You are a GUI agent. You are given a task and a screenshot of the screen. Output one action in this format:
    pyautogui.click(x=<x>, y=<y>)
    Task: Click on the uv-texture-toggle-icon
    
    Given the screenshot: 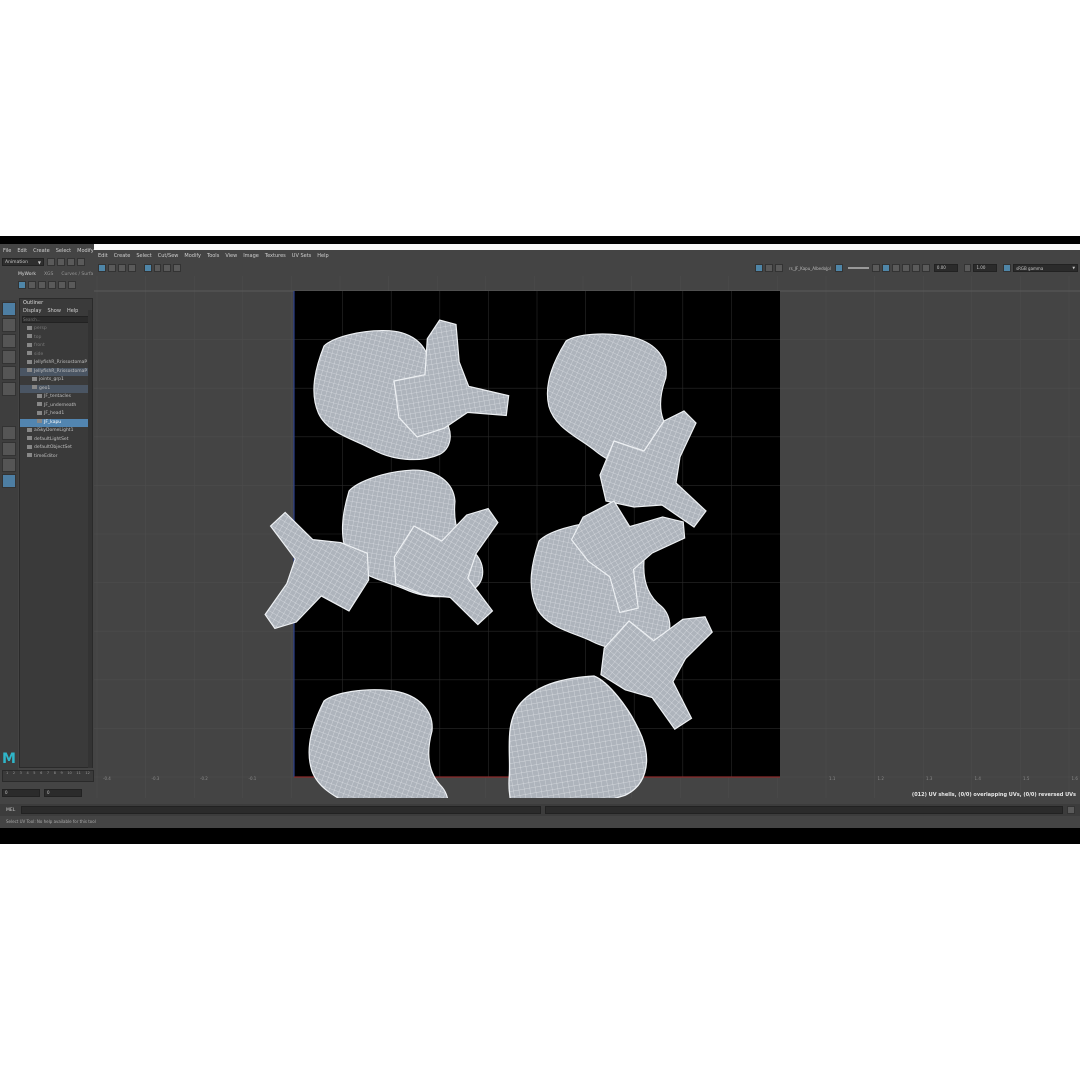 What is the action you would take?
    pyautogui.click(x=759, y=268)
    